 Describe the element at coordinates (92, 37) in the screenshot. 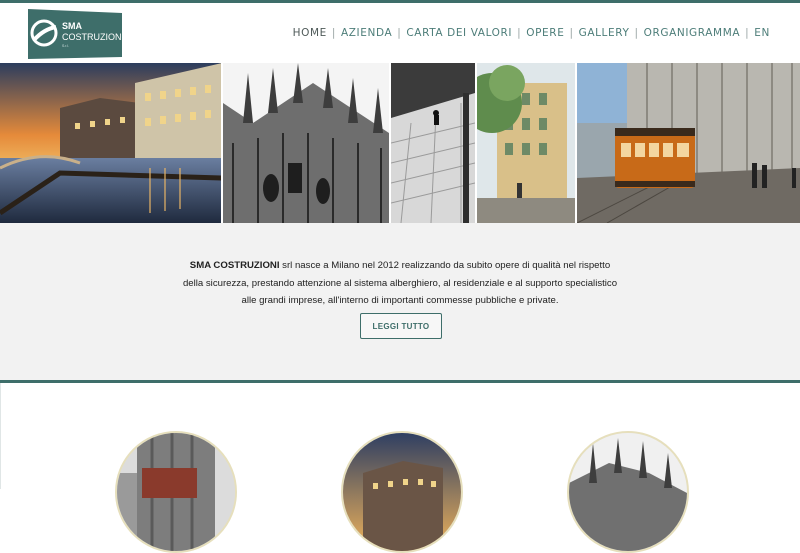

I see `logo-subname: COSTRUZIONI` at that location.